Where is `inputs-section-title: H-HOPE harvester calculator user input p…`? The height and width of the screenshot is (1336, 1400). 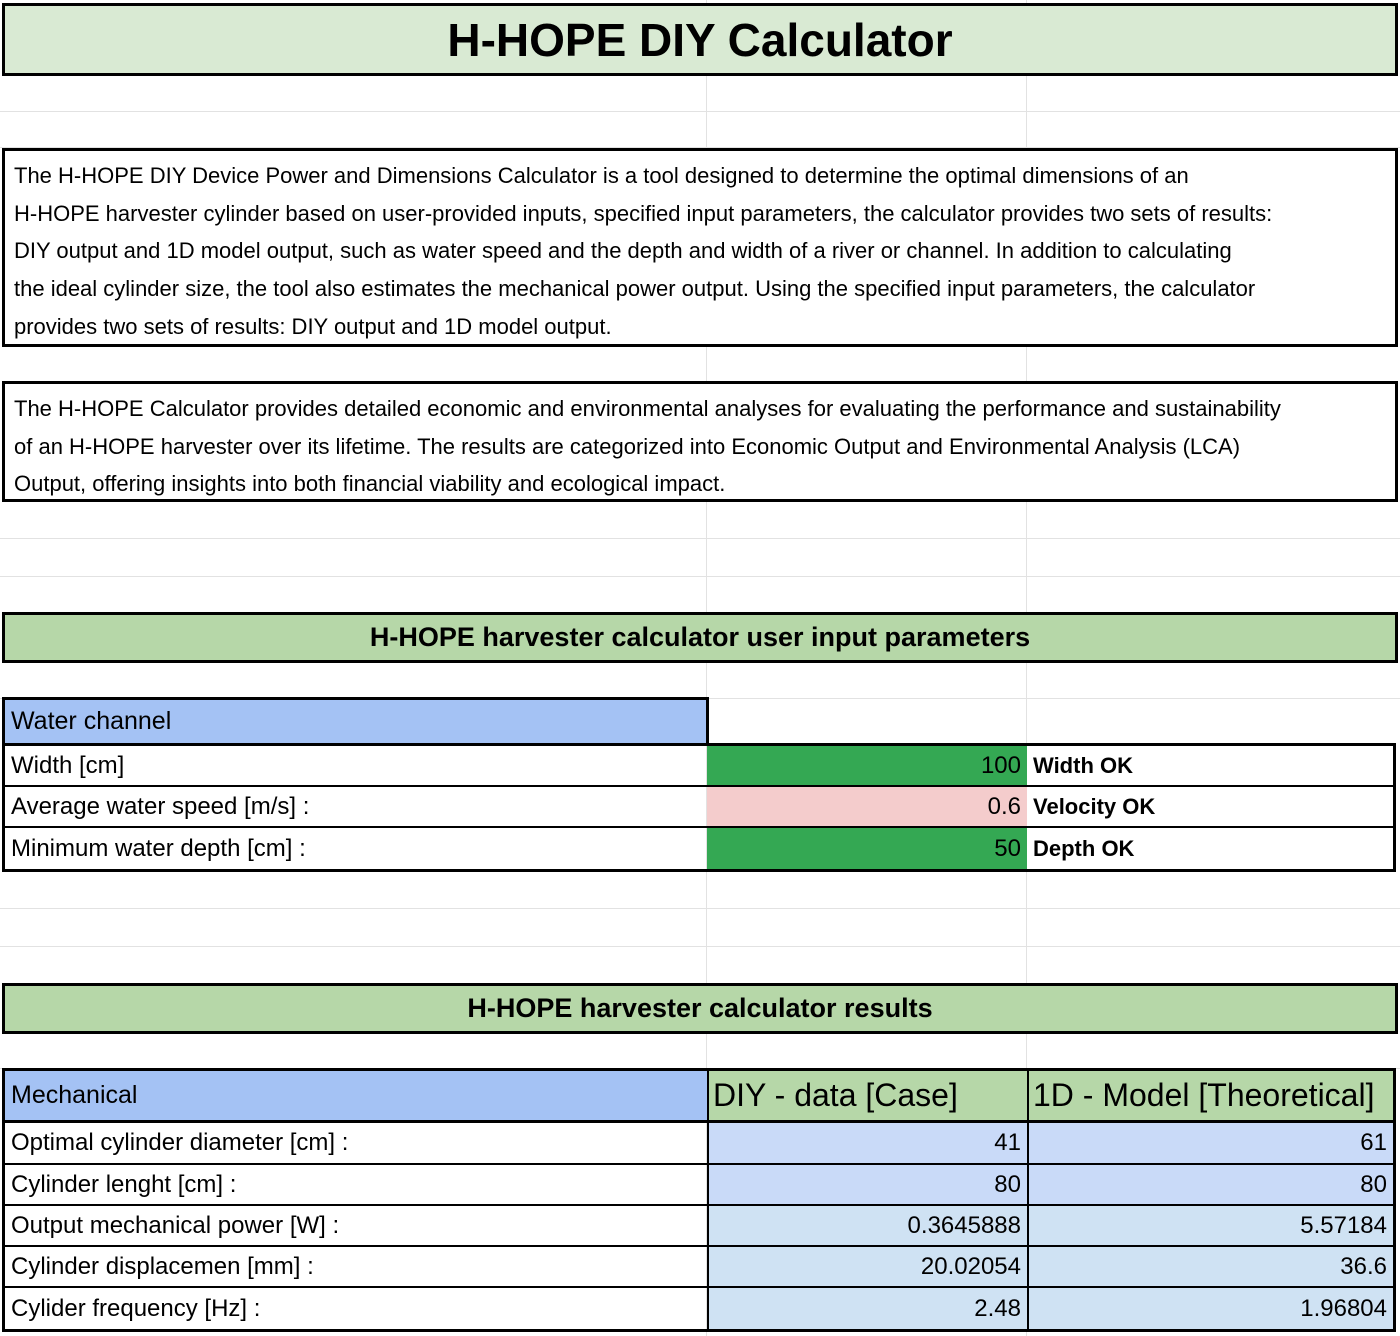
inputs-section-title: H-HOPE harvester calculator user input p… is located at coordinates (700, 637).